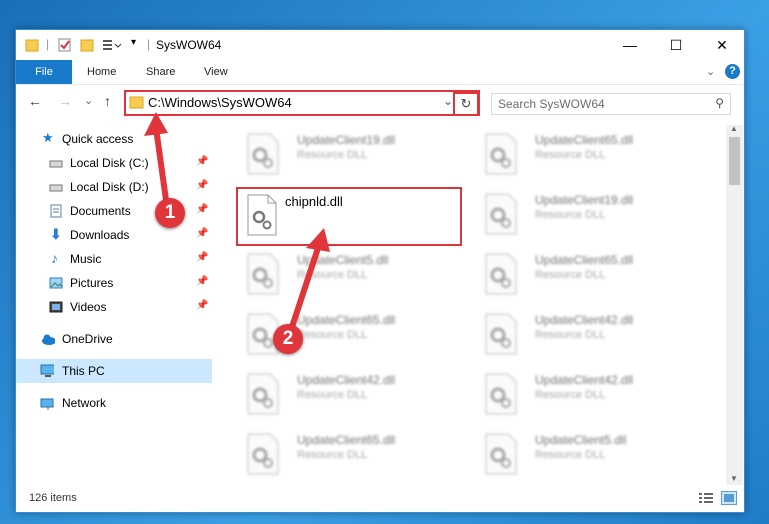  Describe the element at coordinates (237, 220) in the screenshot. I see `annotation-arrows` at that location.